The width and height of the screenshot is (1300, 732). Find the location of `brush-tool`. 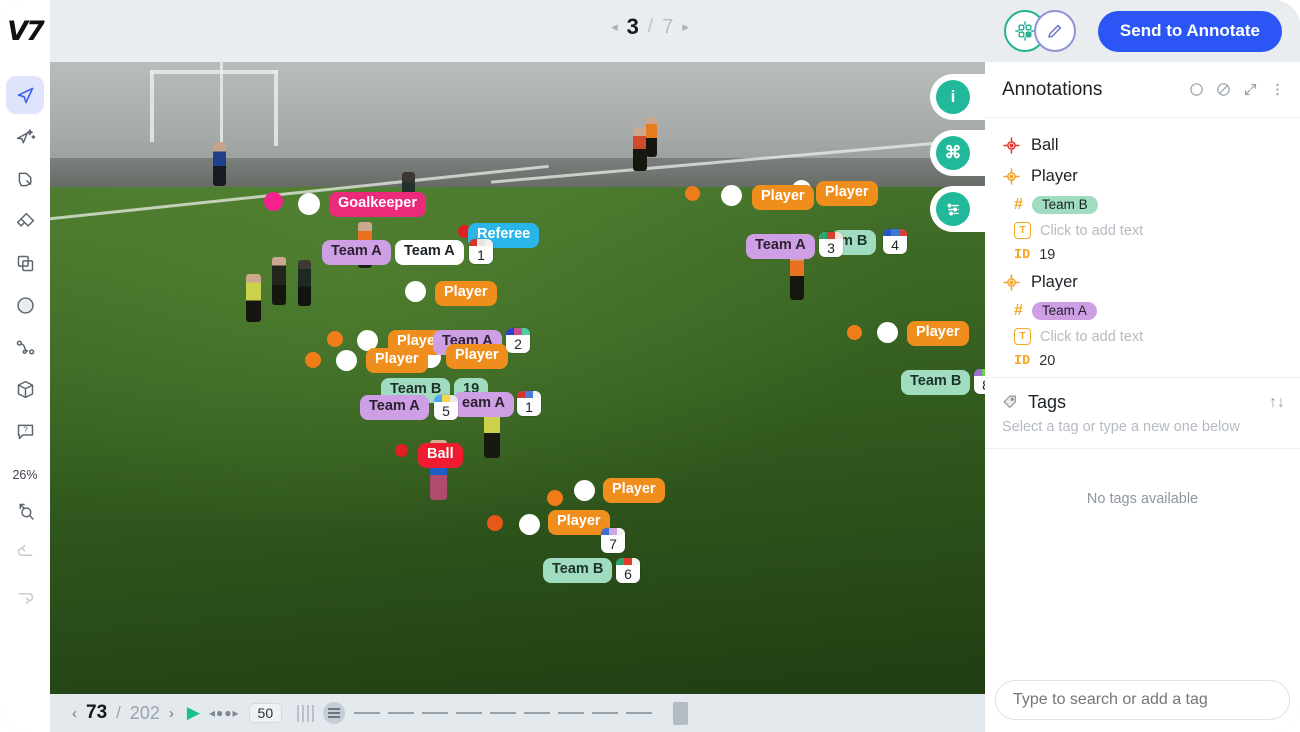

brush-tool is located at coordinates (25, 221).